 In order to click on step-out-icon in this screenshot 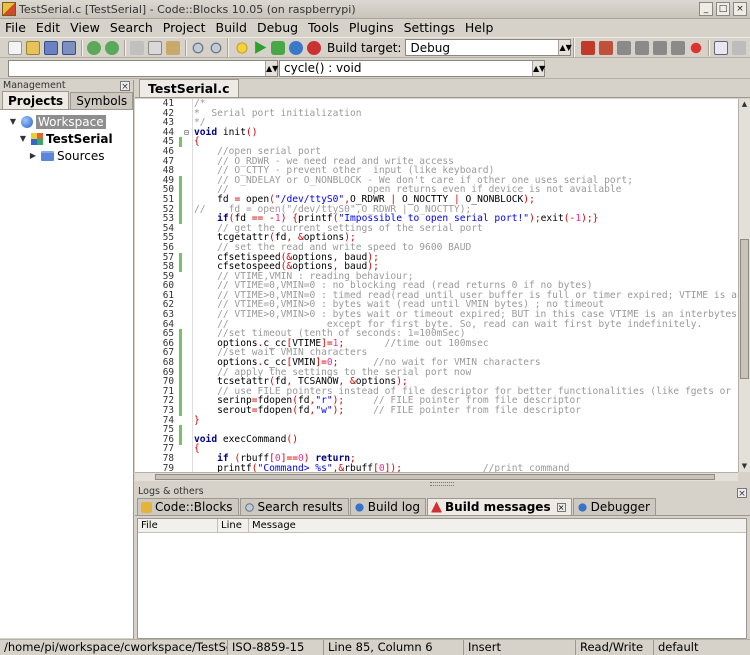, I will do `click(660, 47)`.